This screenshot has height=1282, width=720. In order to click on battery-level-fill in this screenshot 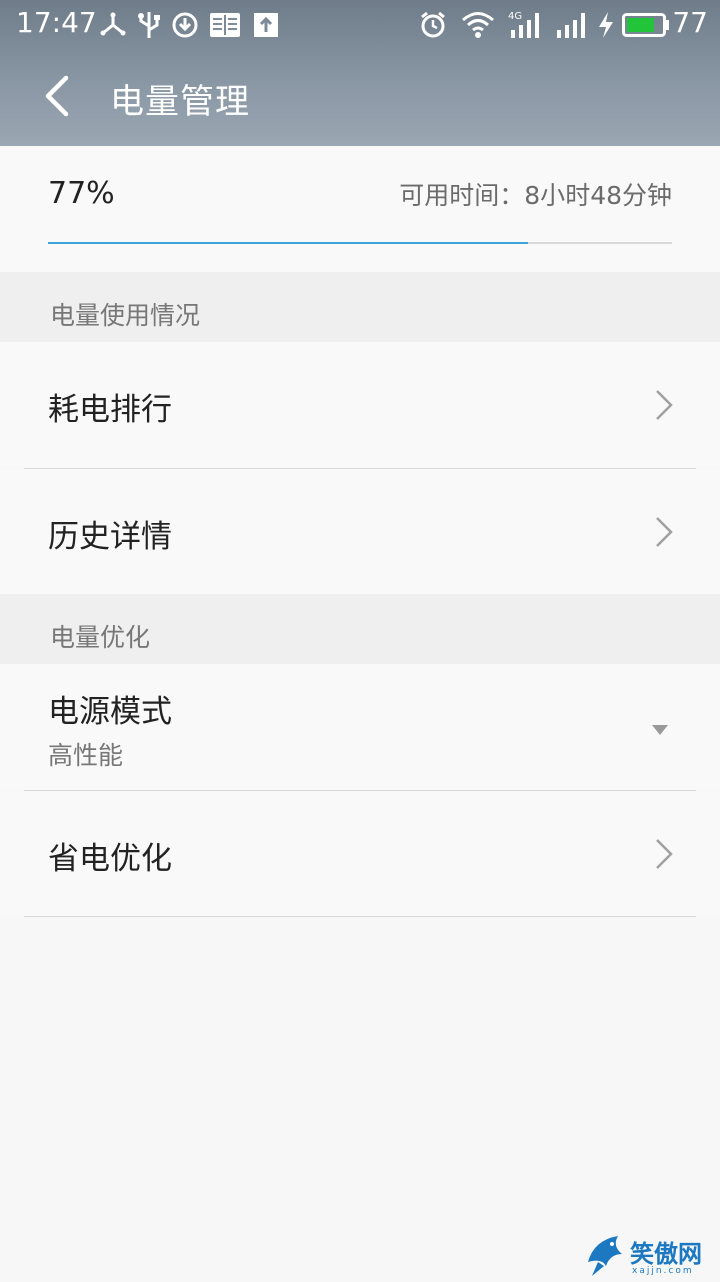, I will do `click(288, 243)`.